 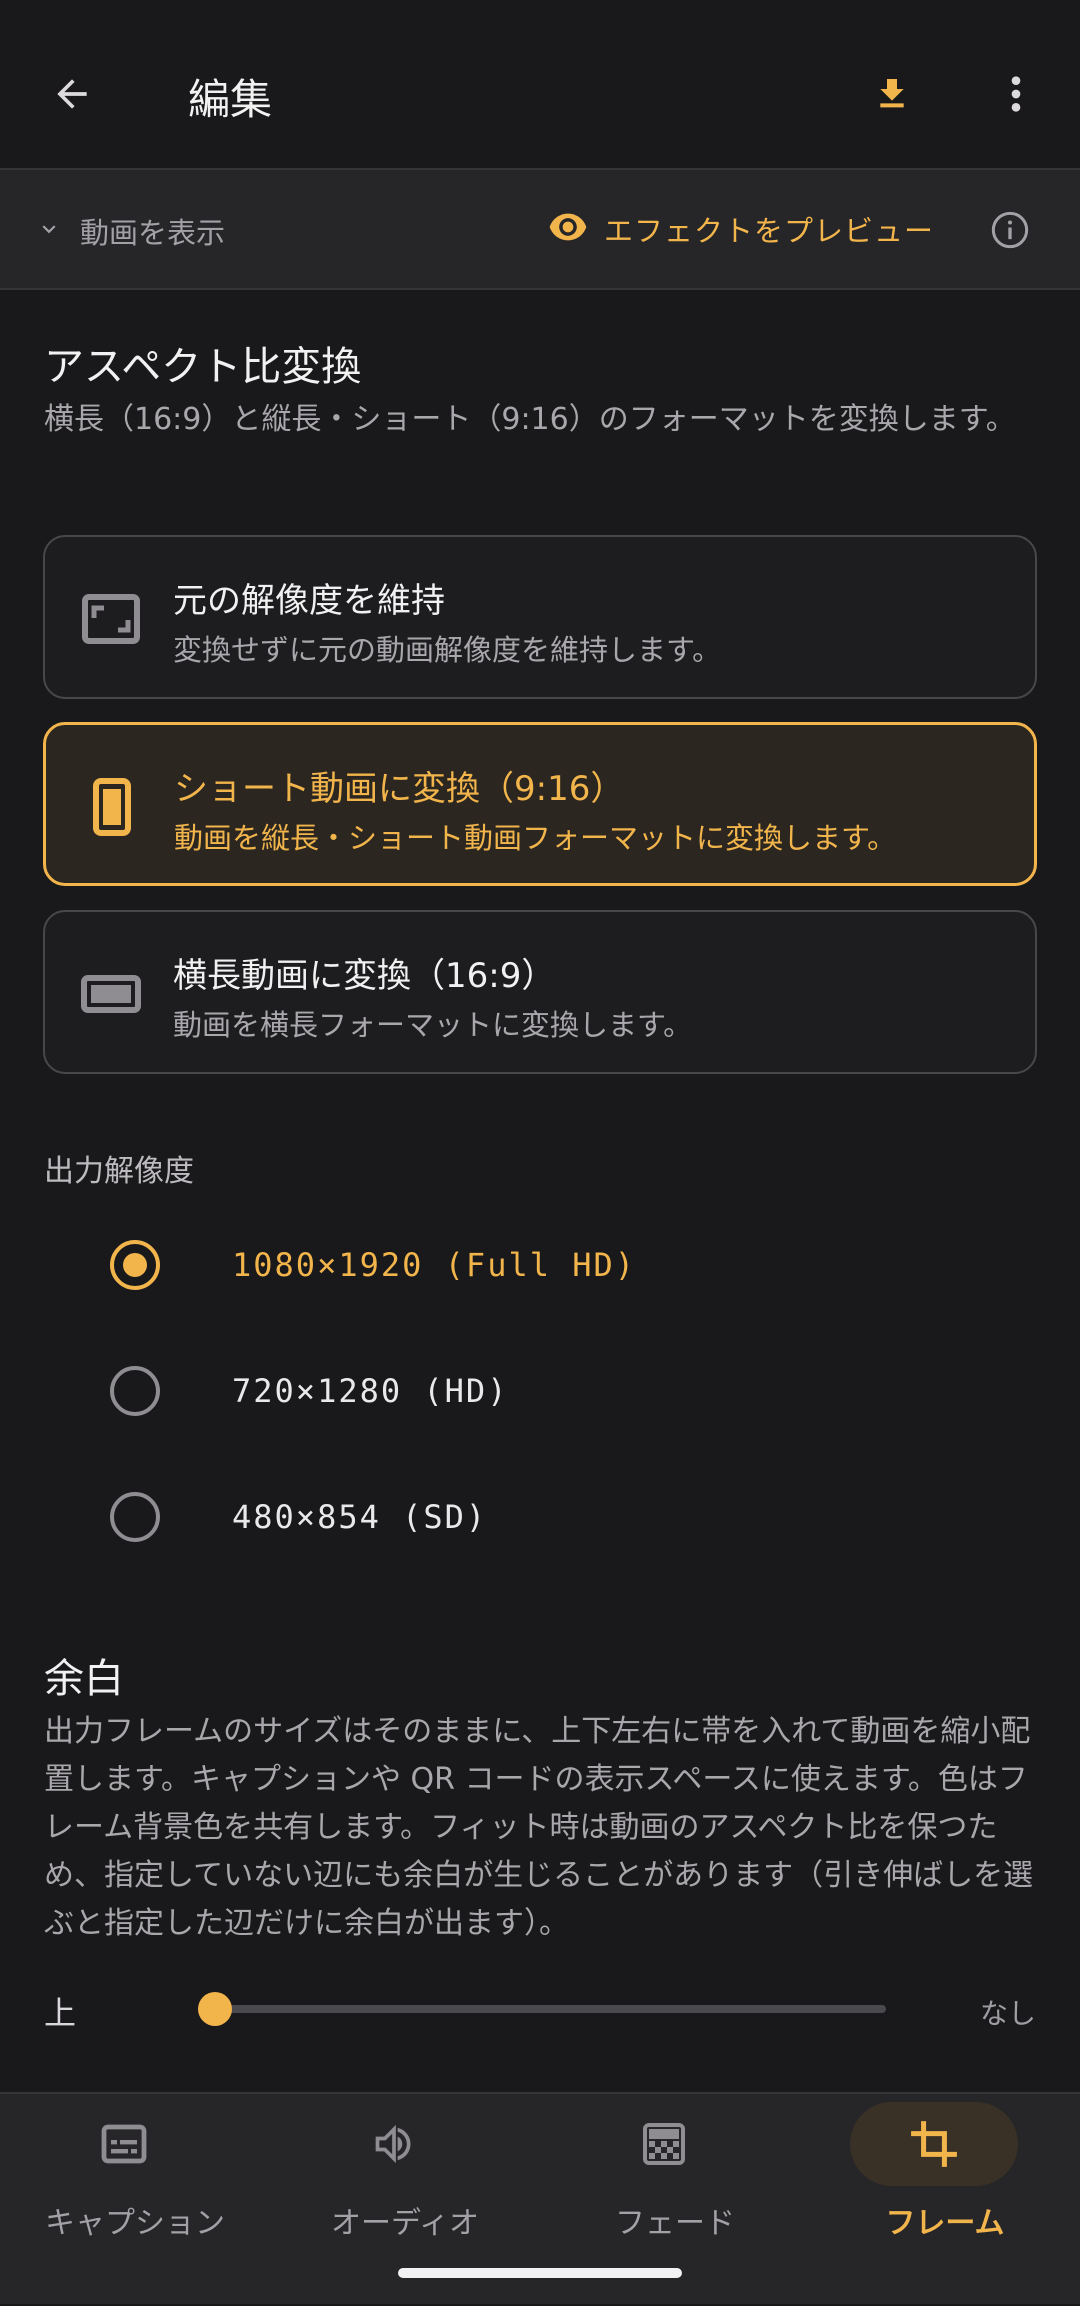 What do you see at coordinates (1010, 232) in the screenshot?
I see `info-icon` at bounding box center [1010, 232].